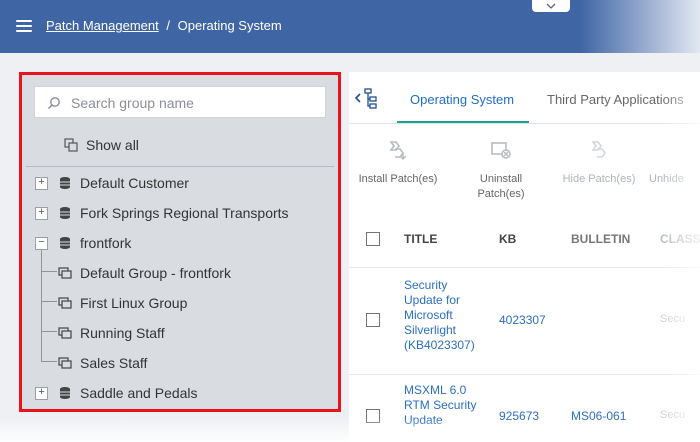  Describe the element at coordinates (519, 416) in the screenshot. I see `kb-link: 925673` at that location.